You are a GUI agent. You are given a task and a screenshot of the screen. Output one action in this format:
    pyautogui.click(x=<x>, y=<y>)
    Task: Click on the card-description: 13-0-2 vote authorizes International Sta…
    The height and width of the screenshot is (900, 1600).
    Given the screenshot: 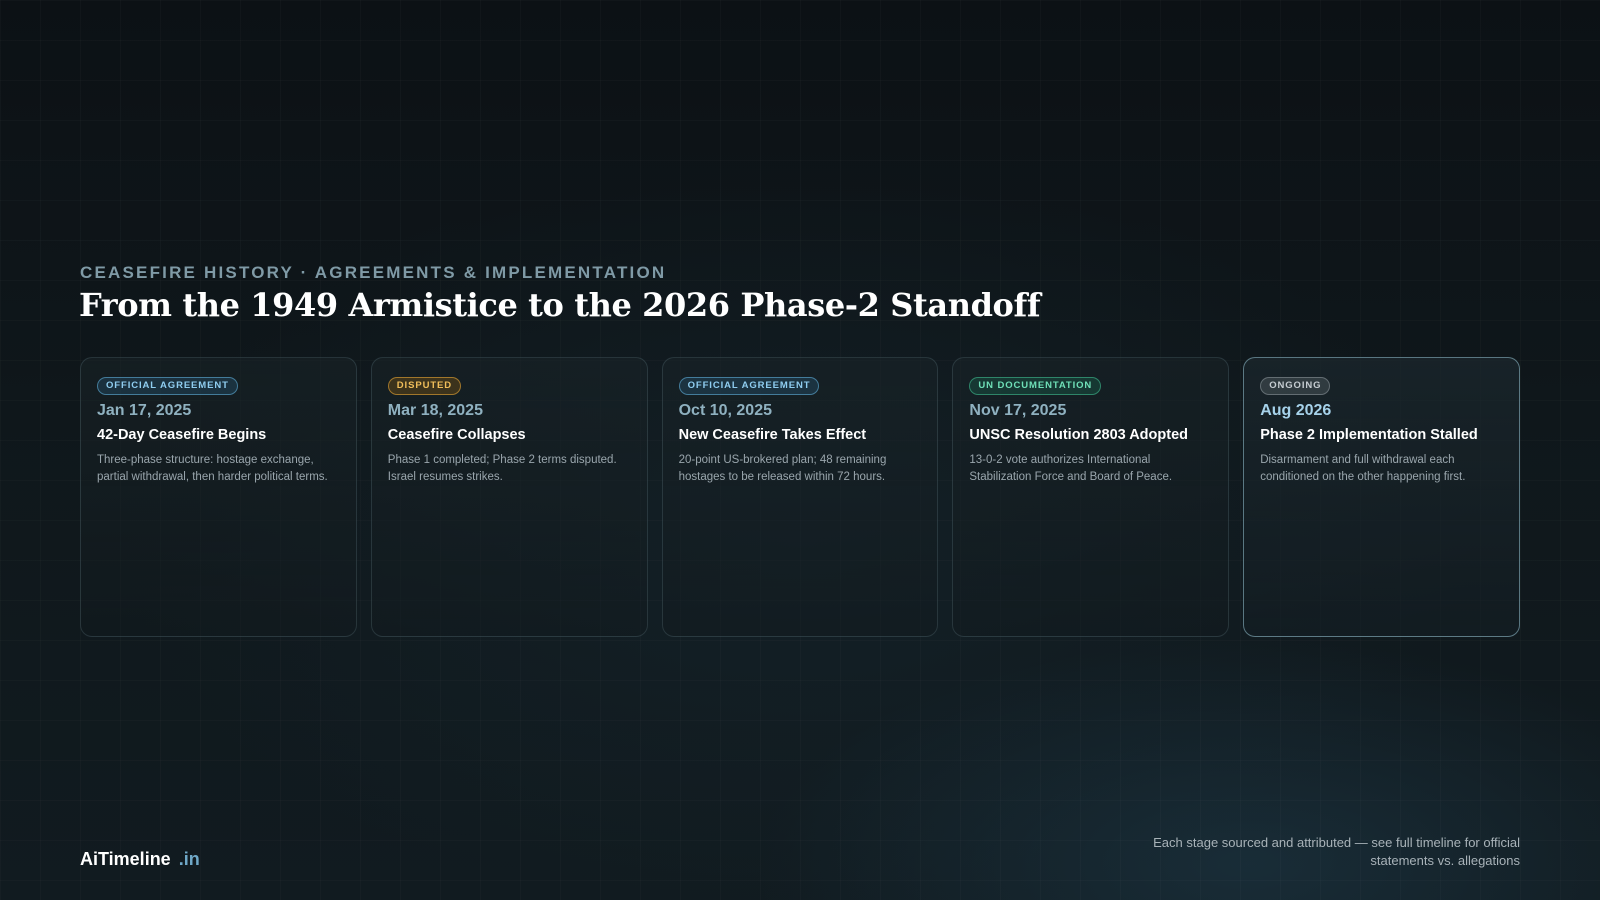 What is the action you would take?
    pyautogui.click(x=1071, y=468)
    